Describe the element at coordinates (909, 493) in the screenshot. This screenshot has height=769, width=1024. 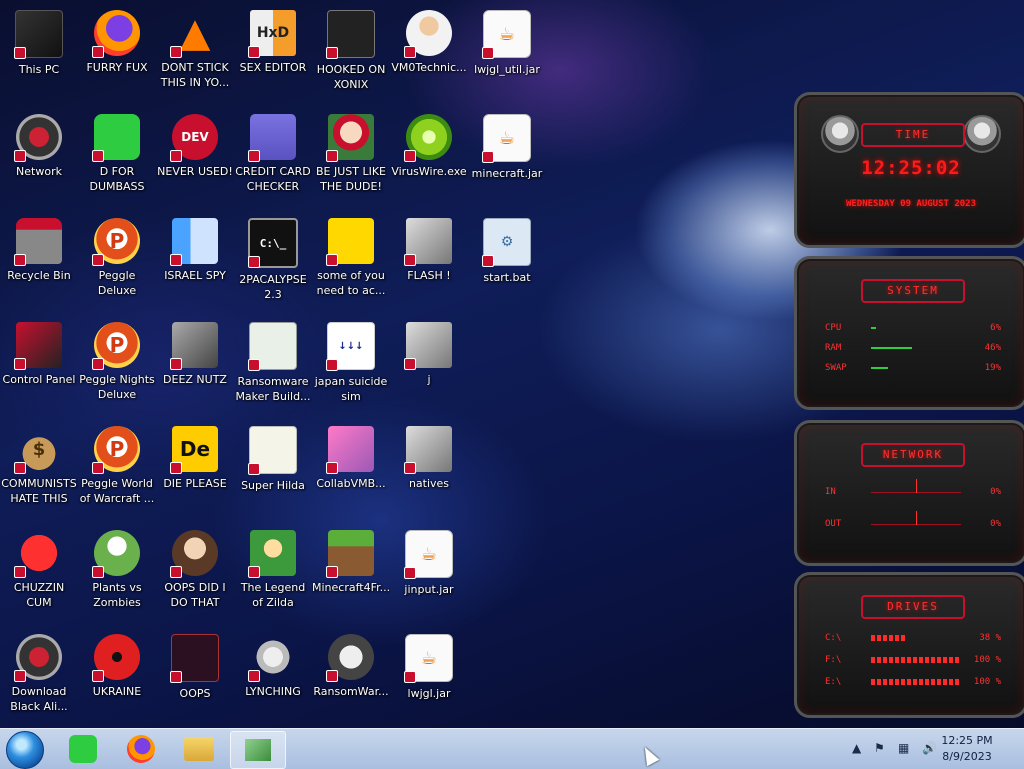
I see `network-widget: NETWORK IN 0% OUT 0%` at that location.